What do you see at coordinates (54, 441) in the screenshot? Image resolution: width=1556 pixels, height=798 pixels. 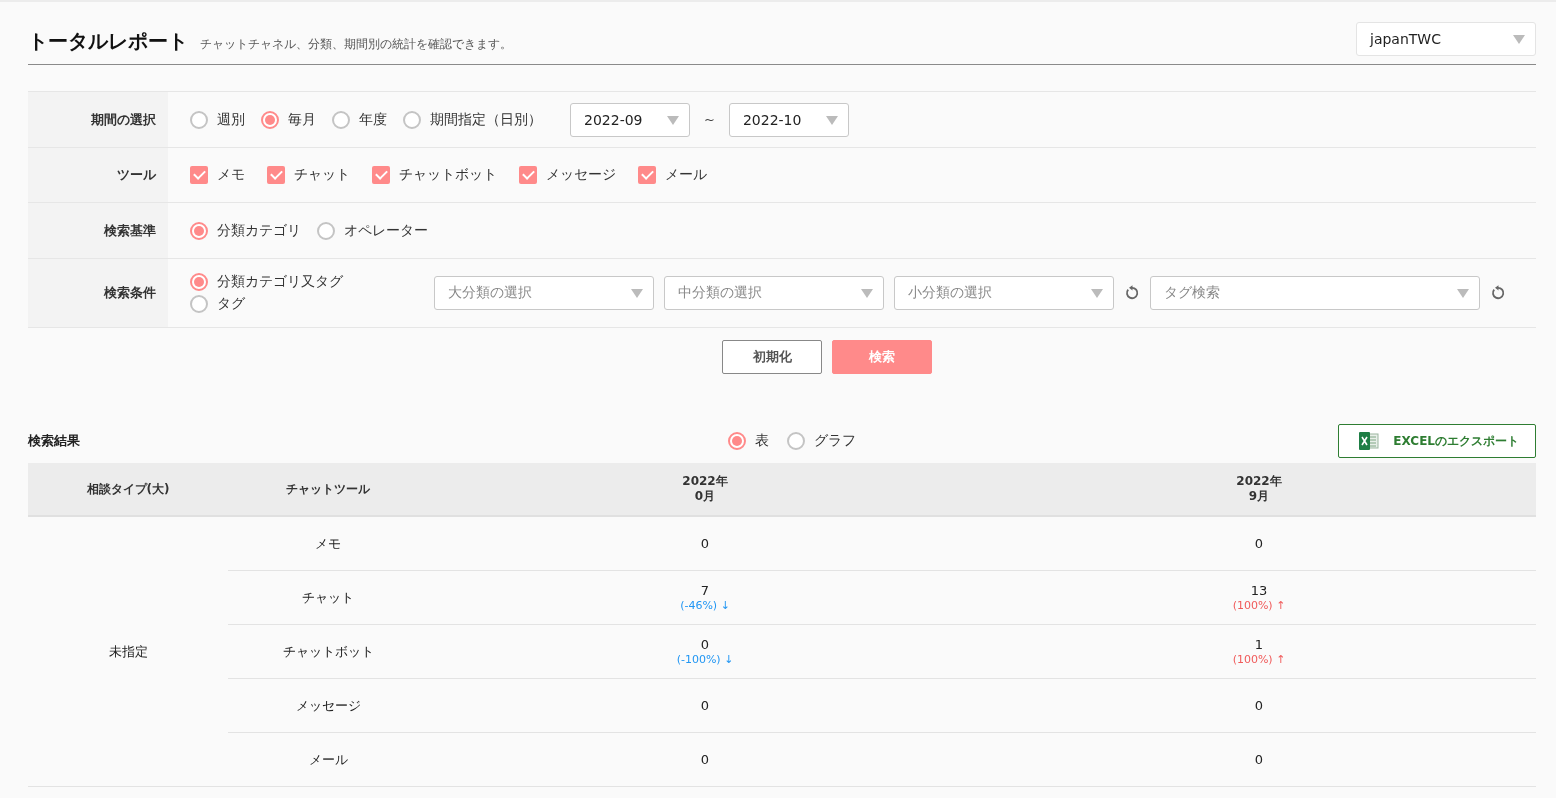 I see `section-title: 検索結果` at bounding box center [54, 441].